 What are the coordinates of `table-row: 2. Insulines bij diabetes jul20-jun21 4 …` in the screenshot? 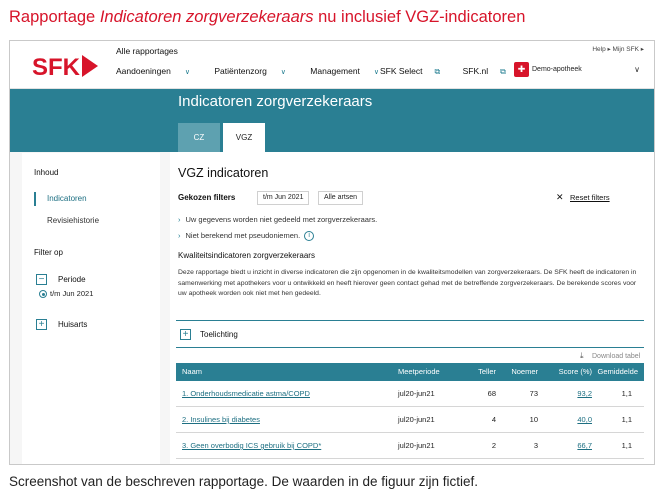 It's located at (410, 420).